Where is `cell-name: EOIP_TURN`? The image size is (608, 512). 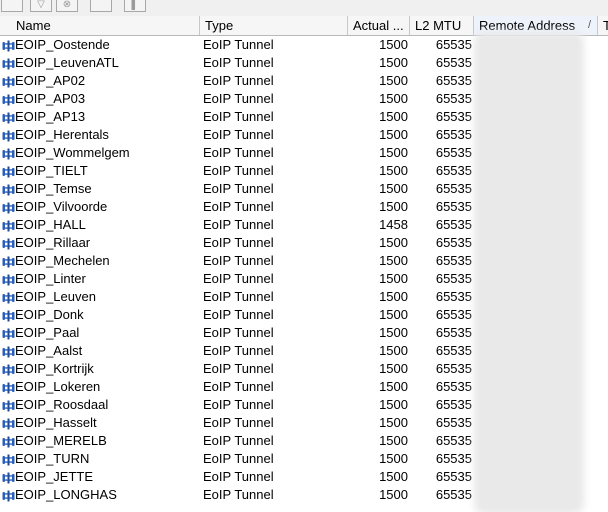 cell-name: EOIP_TURN is located at coordinates (100, 459).